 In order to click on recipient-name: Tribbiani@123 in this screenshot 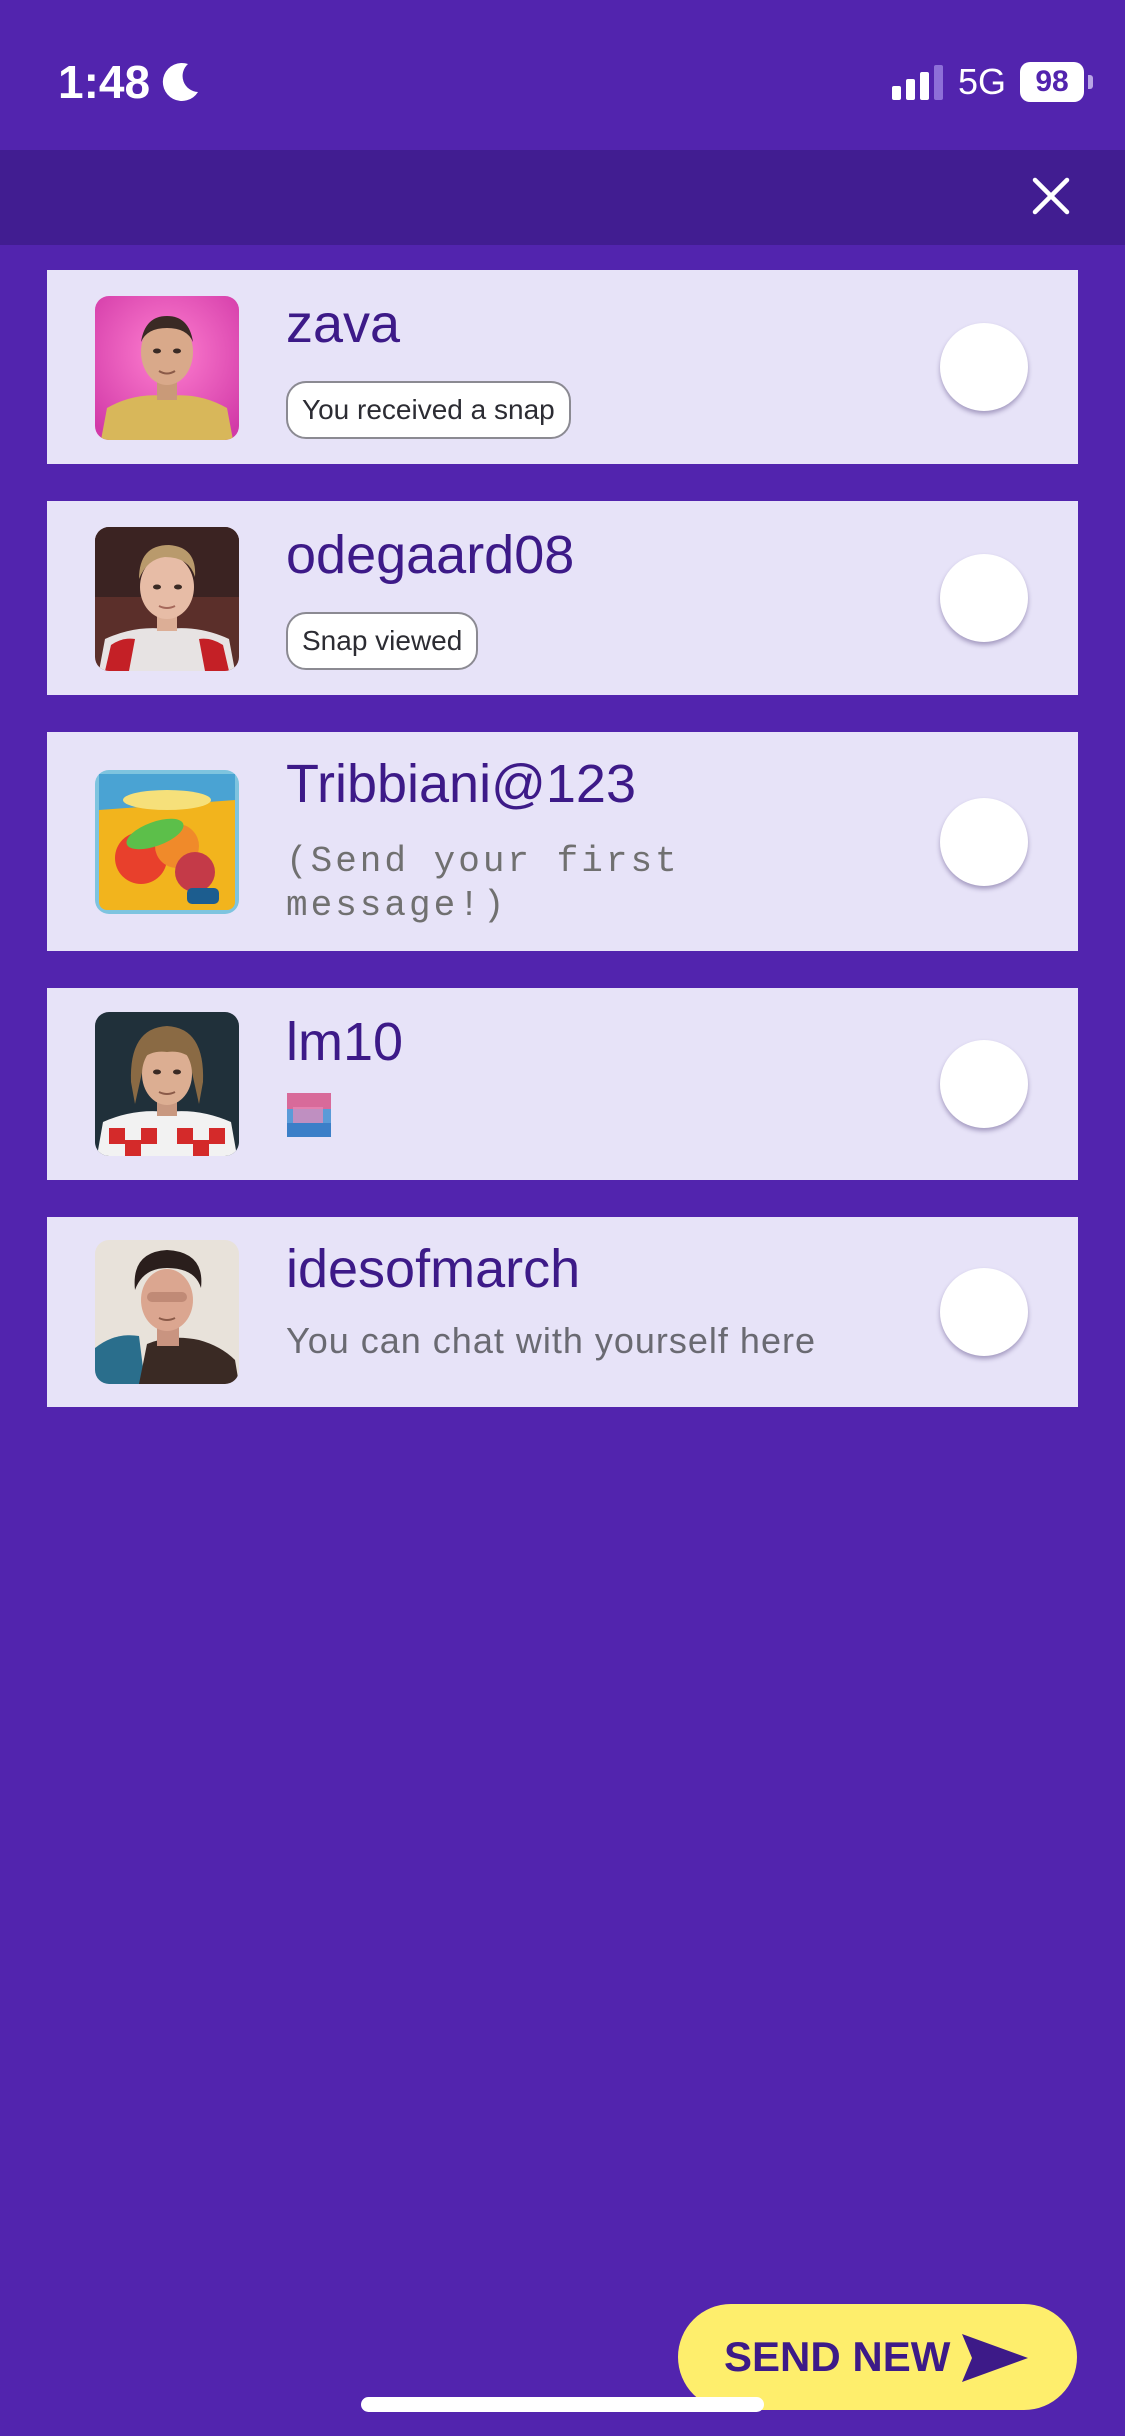, I will do `click(461, 784)`.